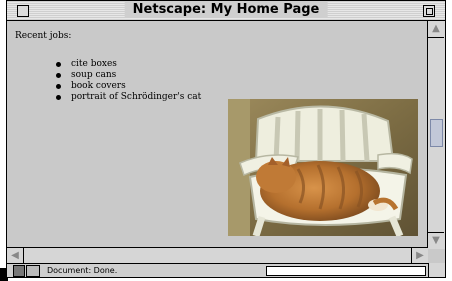 The height and width of the screenshot is (281, 452). Describe the element at coordinates (19, 271) in the screenshot. I see `netscape-status-icon` at that location.